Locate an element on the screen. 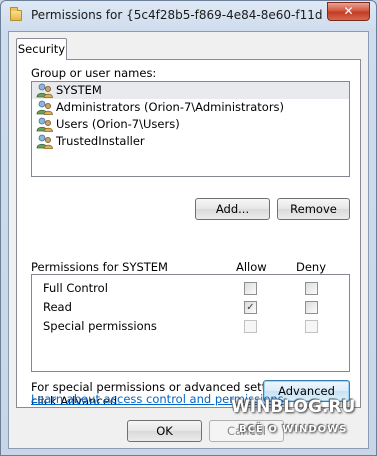 This screenshot has width=377, height=456. user-name-label: SYSTEM is located at coordinates (79, 90).